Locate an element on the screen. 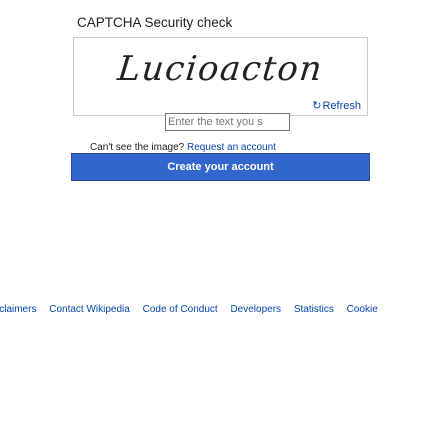  captcha-image-text: Lucioacton is located at coordinates (220, 69).